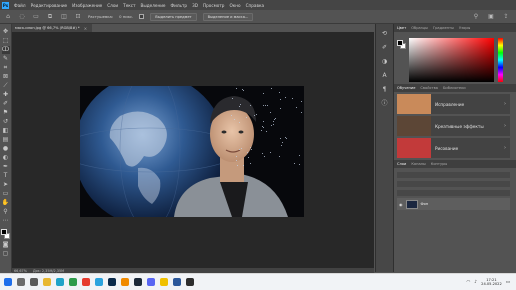 This screenshot has width=516, height=290. Describe the element at coordinates (476, 17) in the screenshot. I see `search-icon: ⚲` at that location.